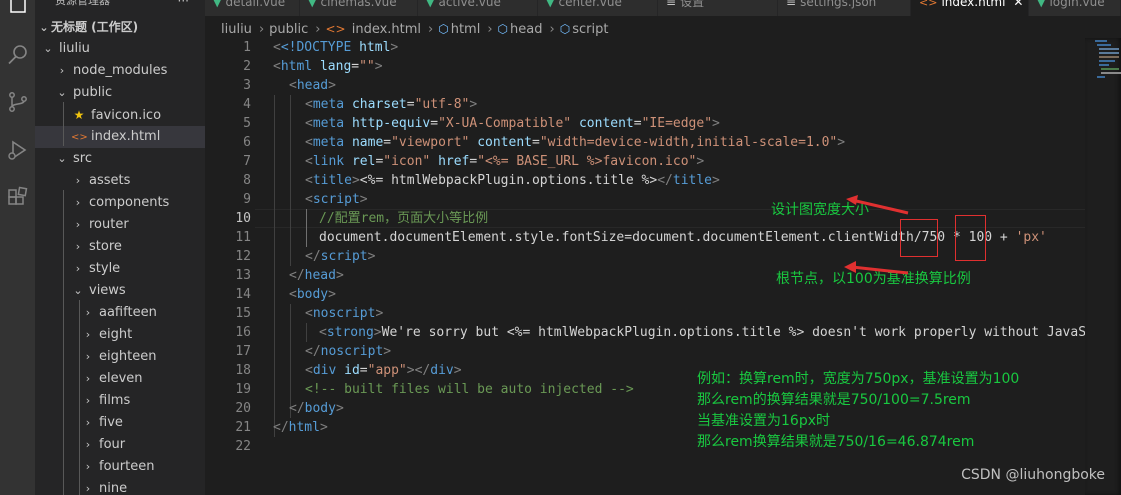 The image size is (1121, 495). I want to click on tree-item-label: store, so click(105, 246).